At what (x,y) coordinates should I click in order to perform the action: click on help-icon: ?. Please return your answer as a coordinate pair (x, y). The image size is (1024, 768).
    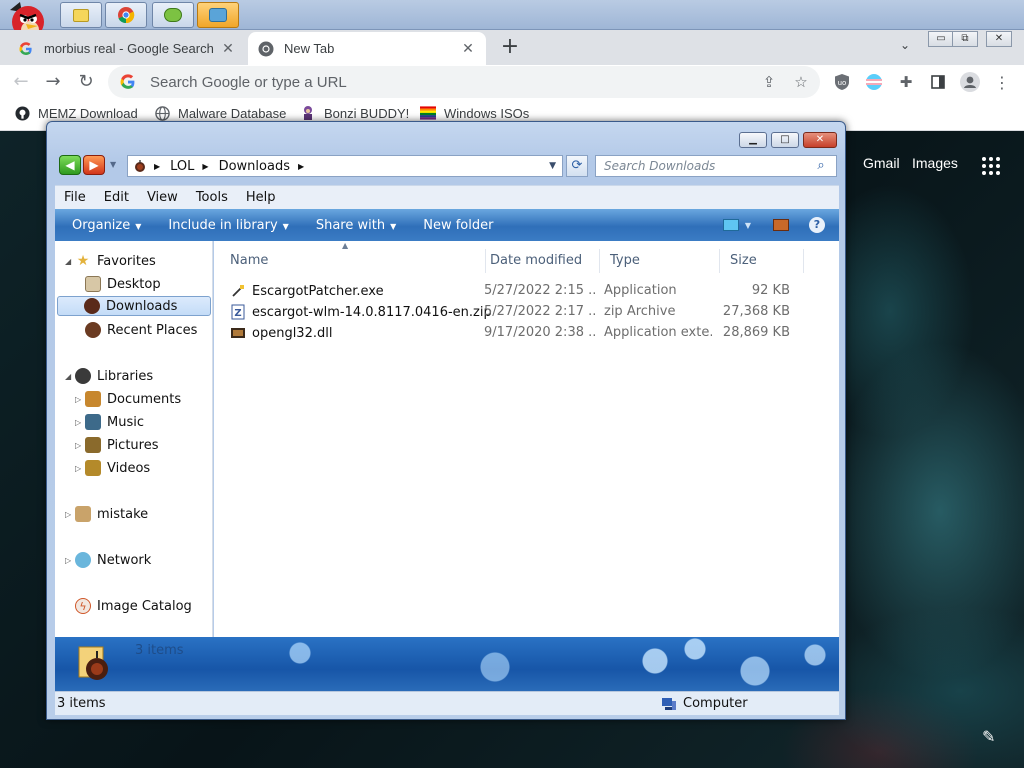
    Looking at the image, I should click on (817, 225).